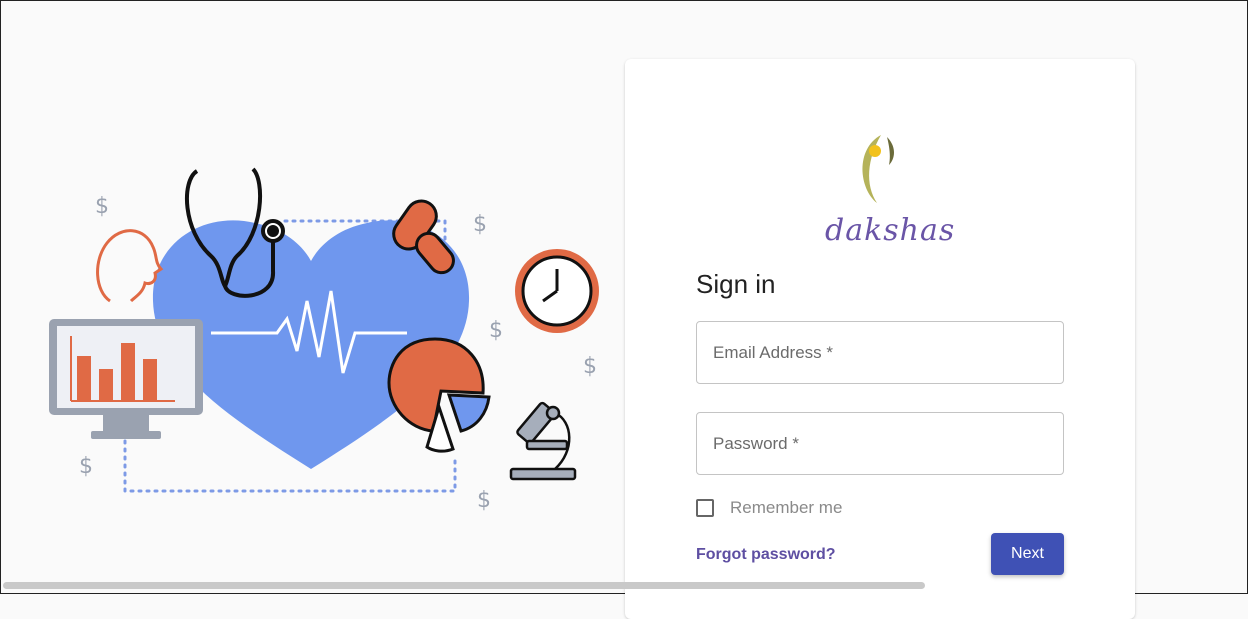 Image resolution: width=1248 pixels, height=619 pixels. What do you see at coordinates (130, 266) in the screenshot?
I see `head-icon` at bounding box center [130, 266].